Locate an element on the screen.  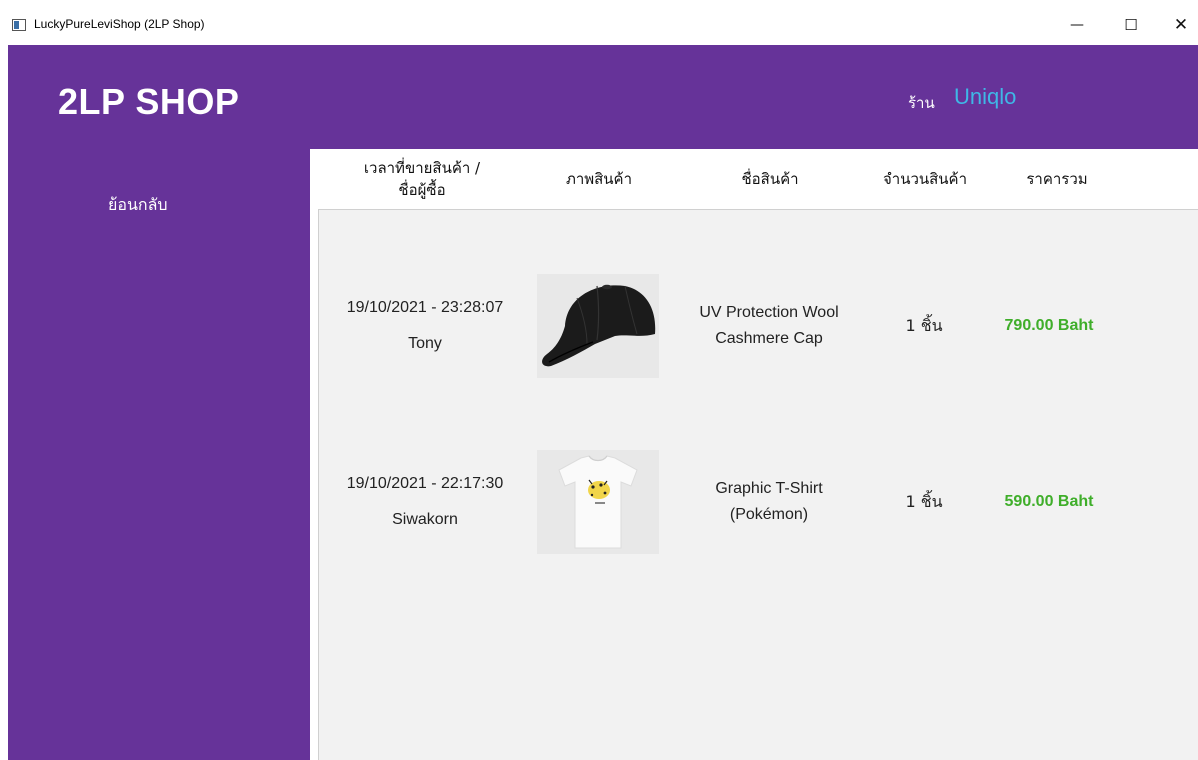
black-cap-image is located at coordinates (598, 326).